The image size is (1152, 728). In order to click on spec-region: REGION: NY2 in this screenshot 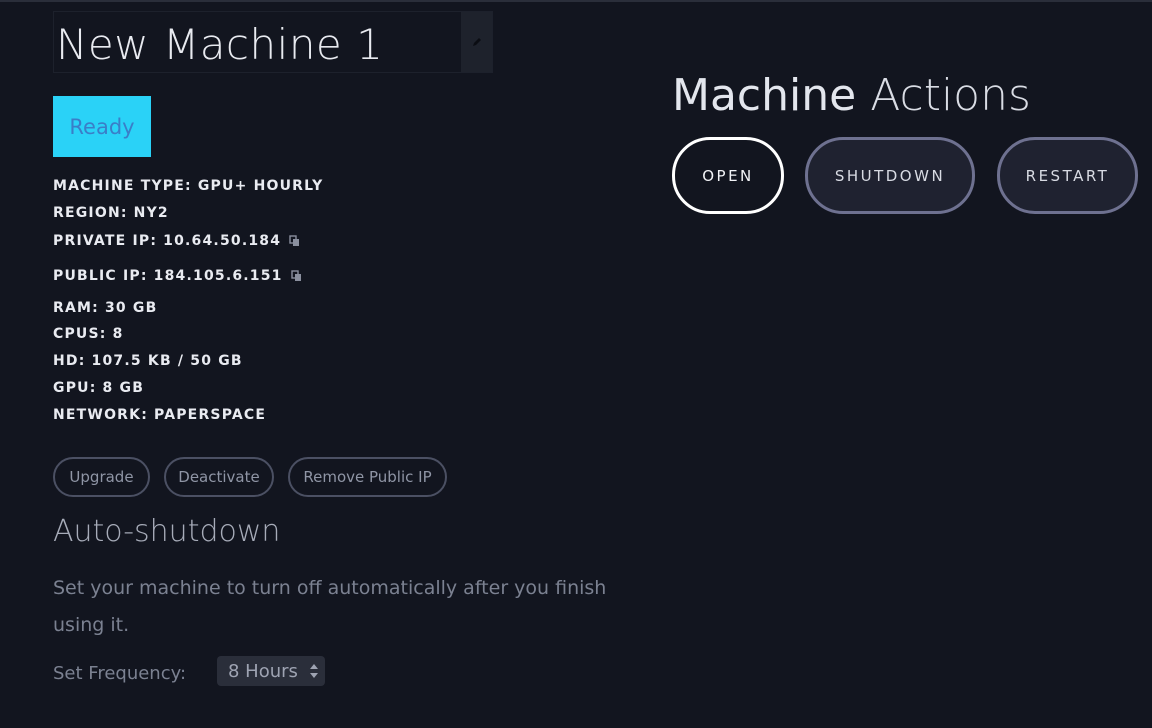, I will do `click(111, 213)`.